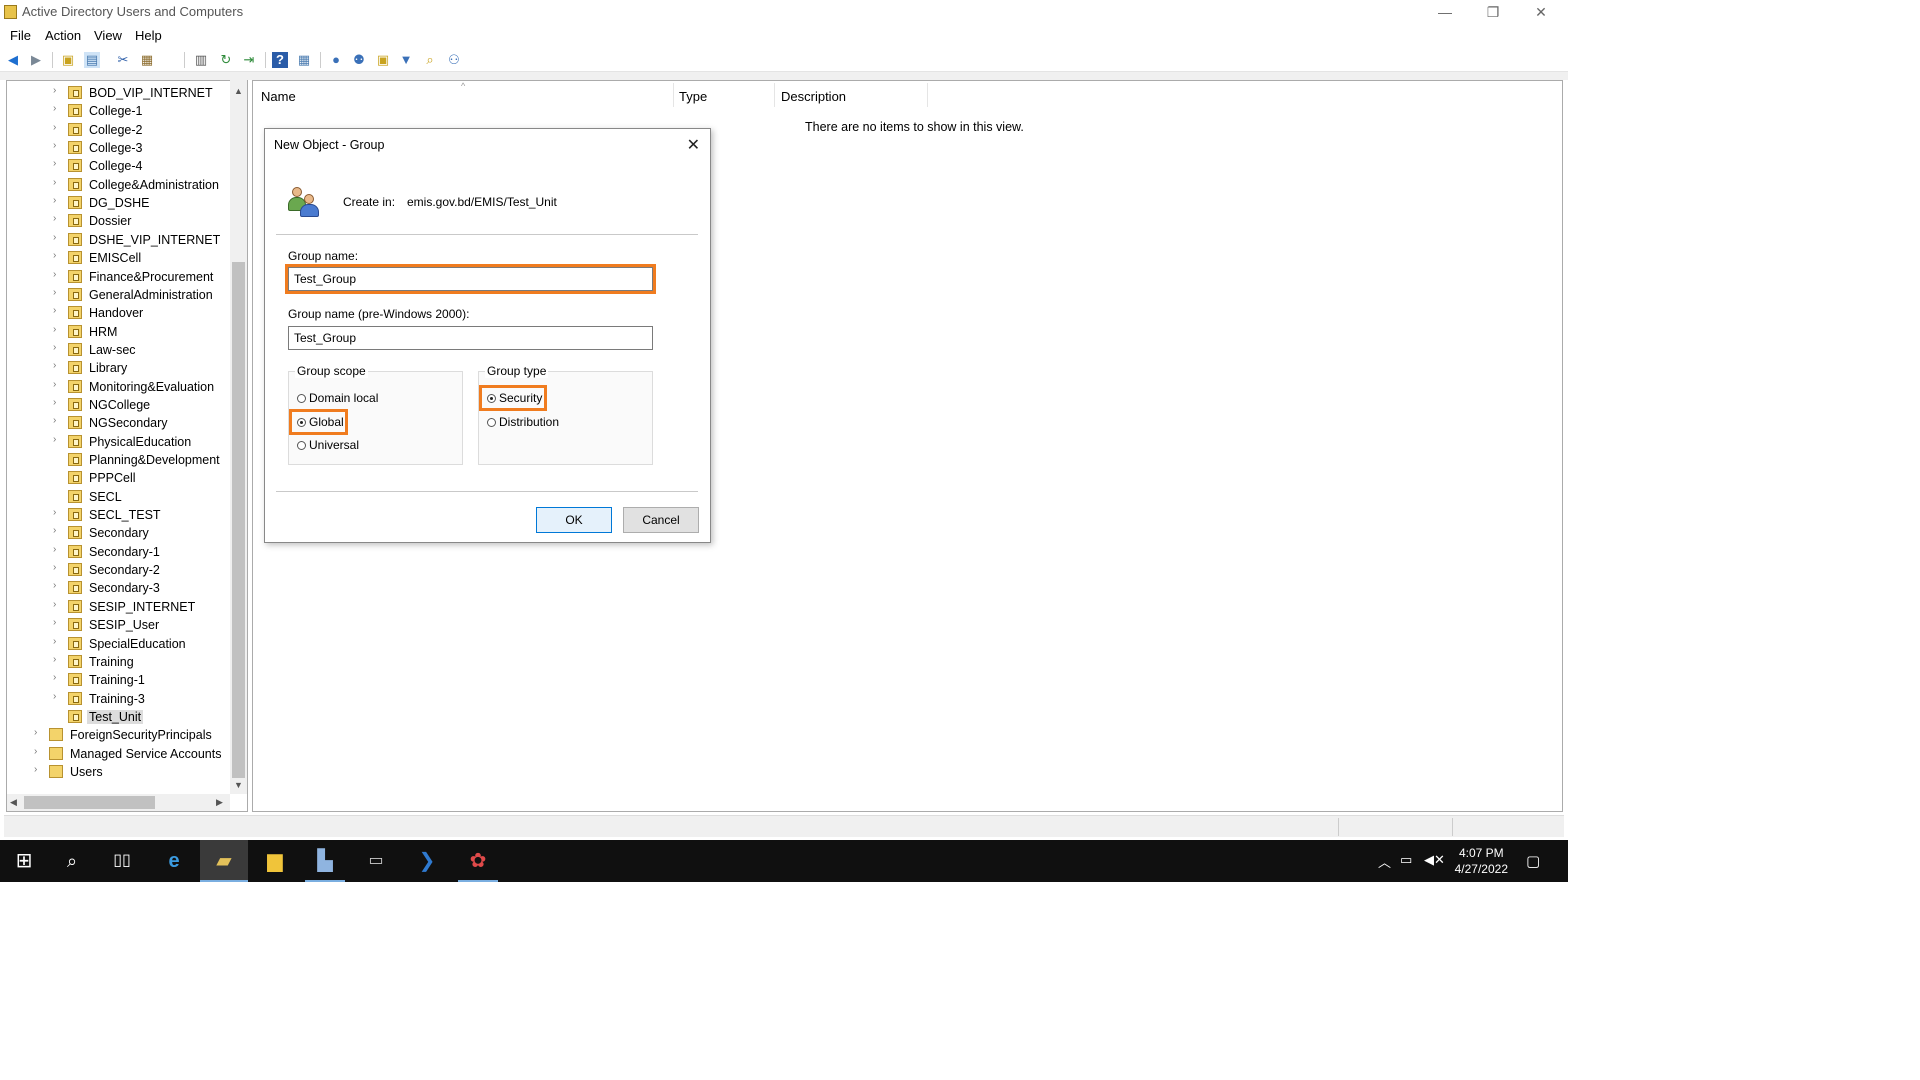 The image size is (1920, 1080). Describe the element at coordinates (1434, 860) in the screenshot. I see `volume-muted-icon: ◀✕` at that location.